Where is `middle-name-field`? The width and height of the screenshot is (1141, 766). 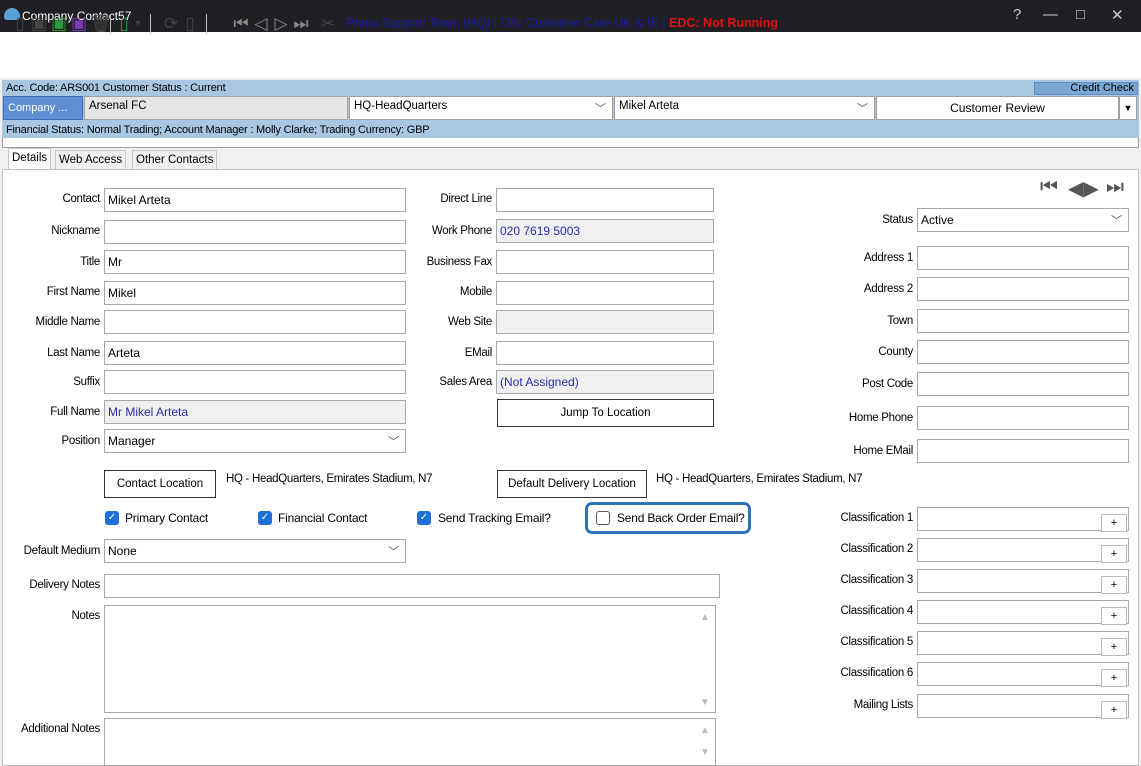 middle-name-field is located at coordinates (255, 322).